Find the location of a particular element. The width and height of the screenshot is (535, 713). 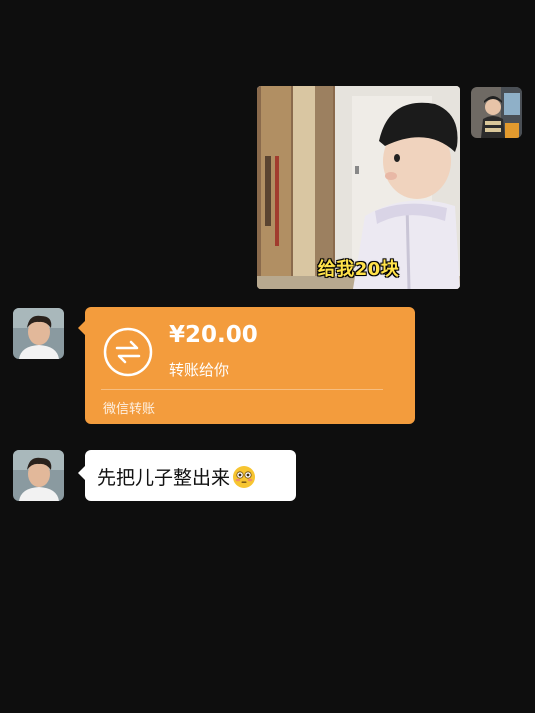

text-message: 先把儿子整出来 is located at coordinates (187, 475).